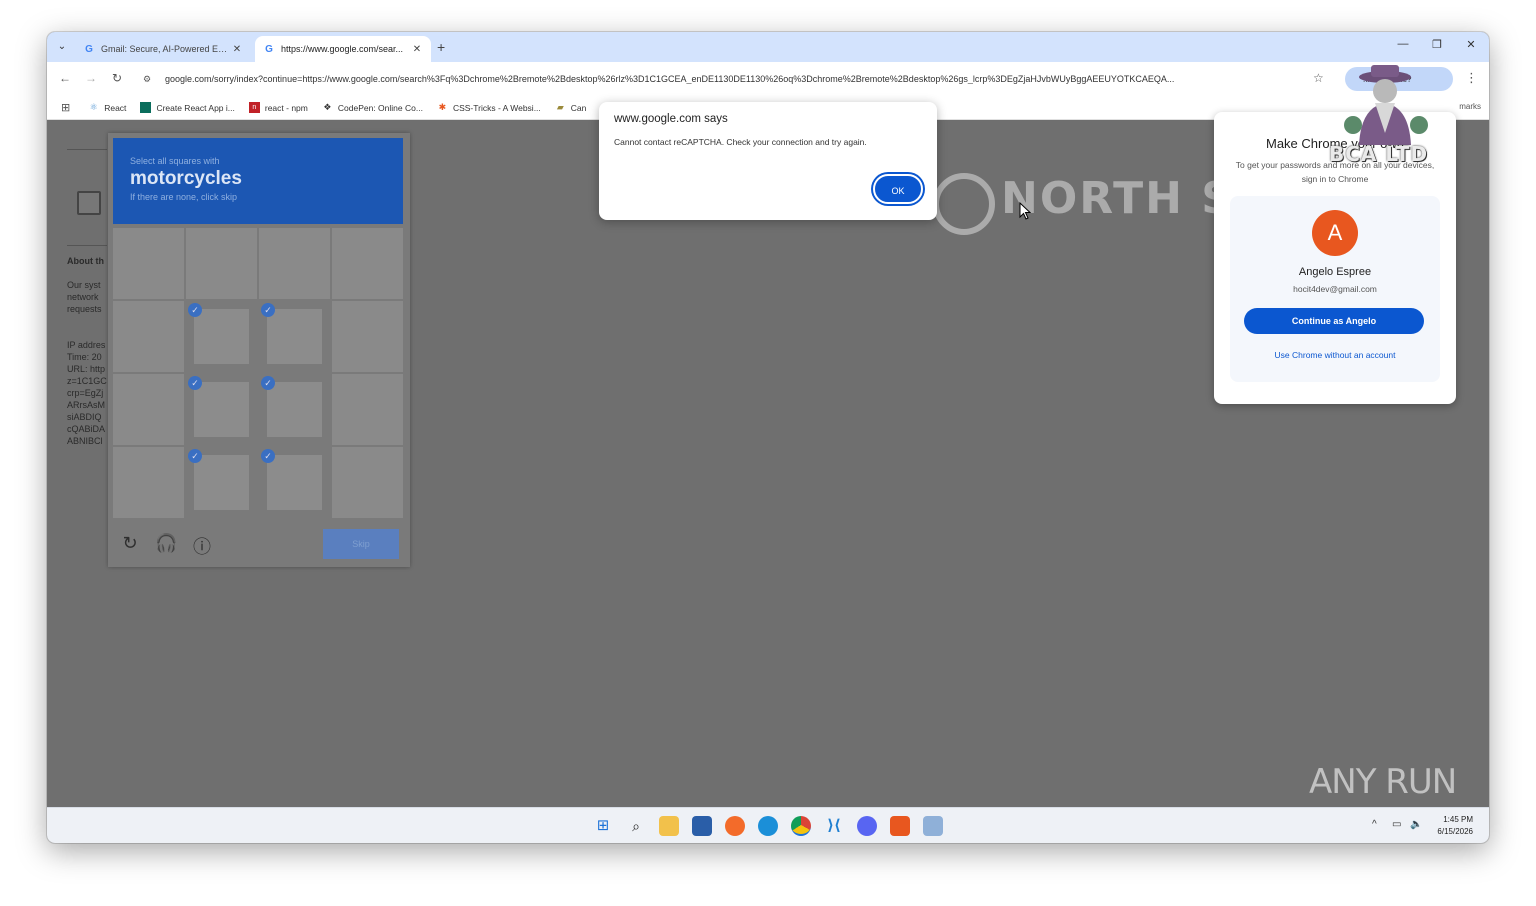  I want to click on captcha-footer: ↻ 🎧 ⓘ Skip, so click(258, 544).